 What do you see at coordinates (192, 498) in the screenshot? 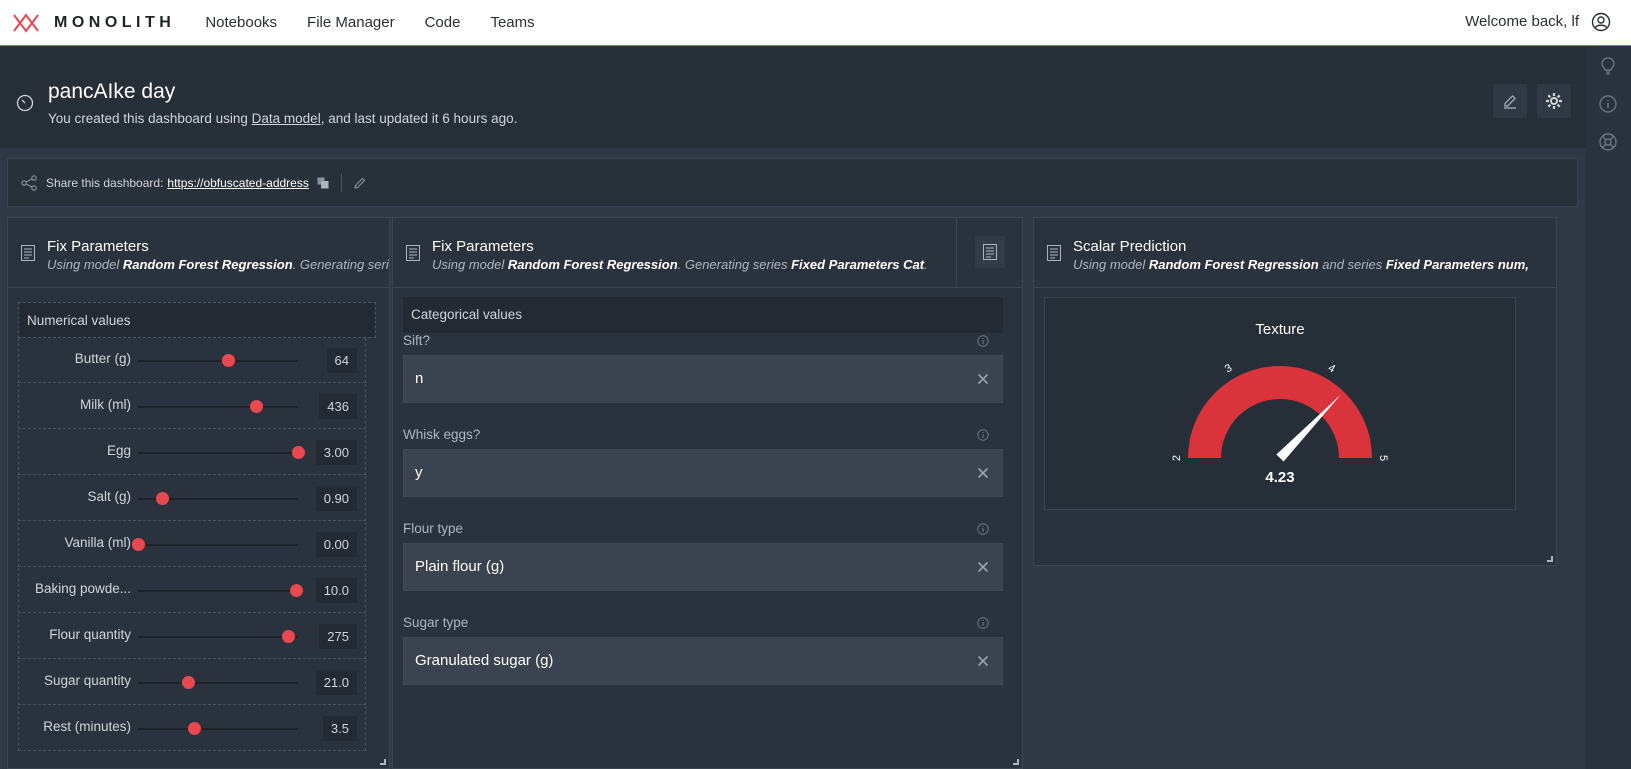
I see `numerical-row: Salt (g) 0.90` at bounding box center [192, 498].